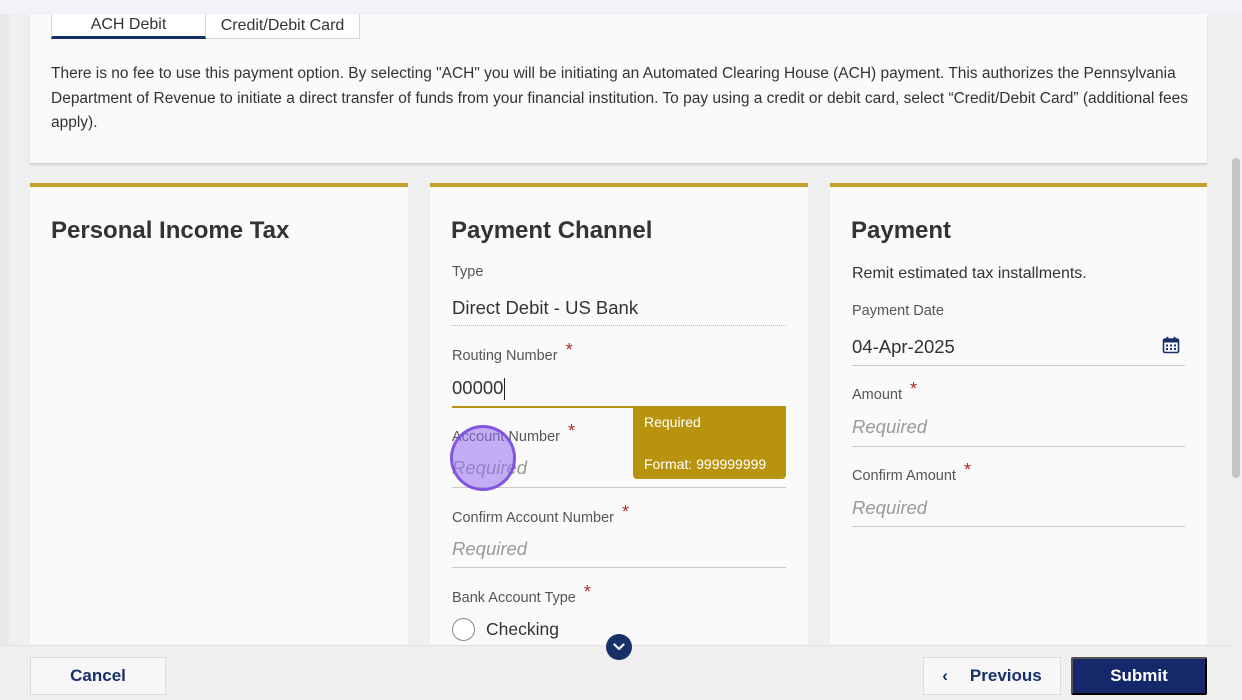 The width and height of the screenshot is (1242, 700). I want to click on tooltip-format-text: Format: 999999999, so click(705, 464).